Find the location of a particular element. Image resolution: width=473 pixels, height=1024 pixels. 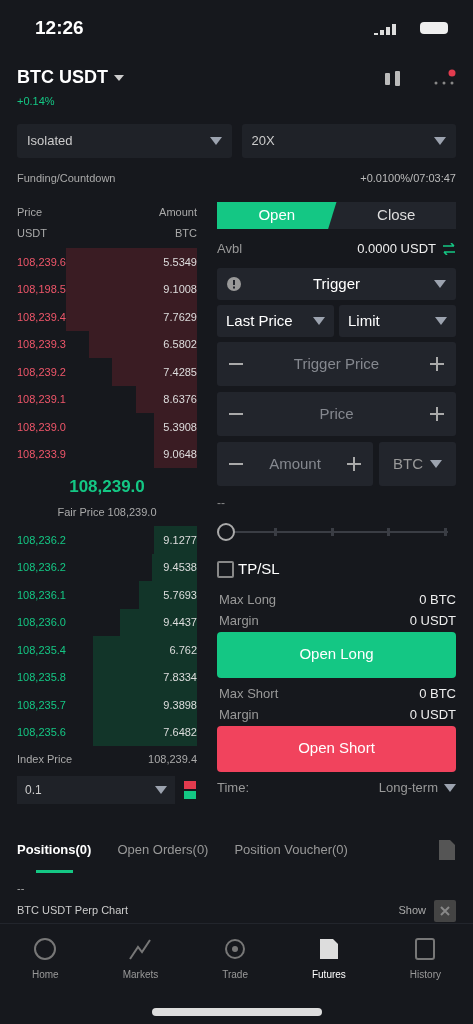

amount-cell-text: 5.5349 is located at coordinates (180, 262).